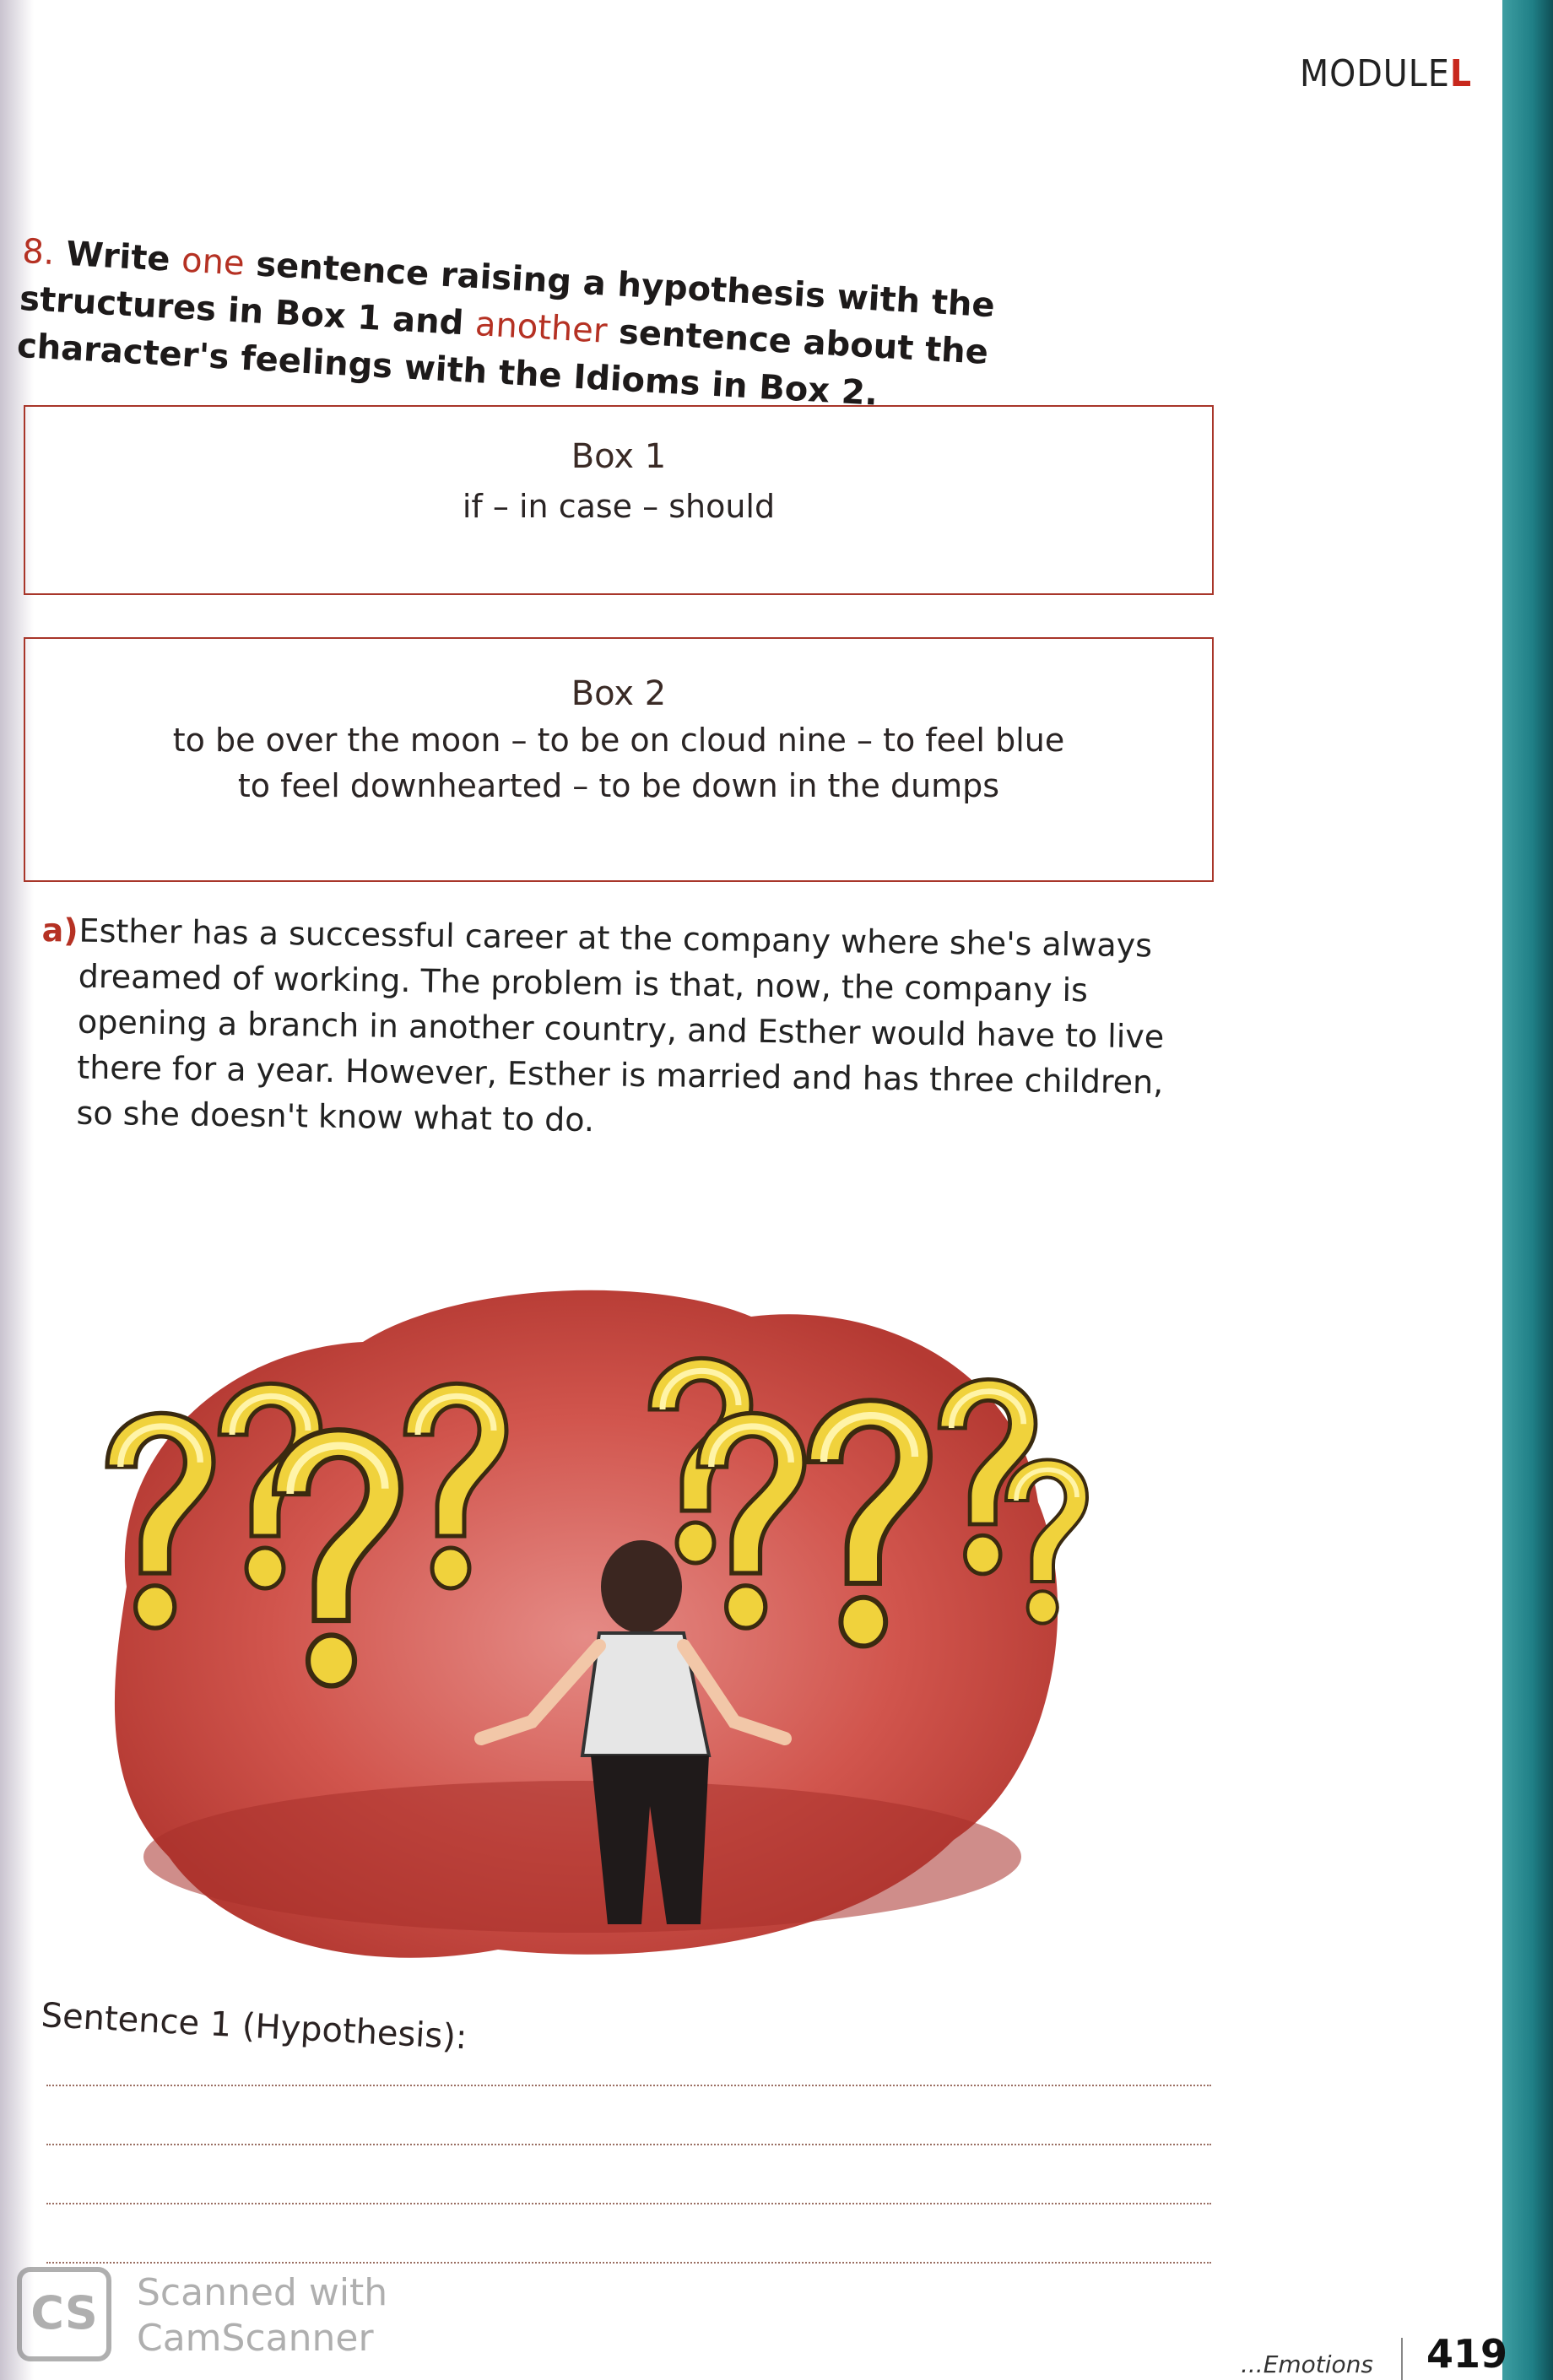  What do you see at coordinates (1402, 2359) in the screenshot?
I see `footer-divider` at bounding box center [1402, 2359].